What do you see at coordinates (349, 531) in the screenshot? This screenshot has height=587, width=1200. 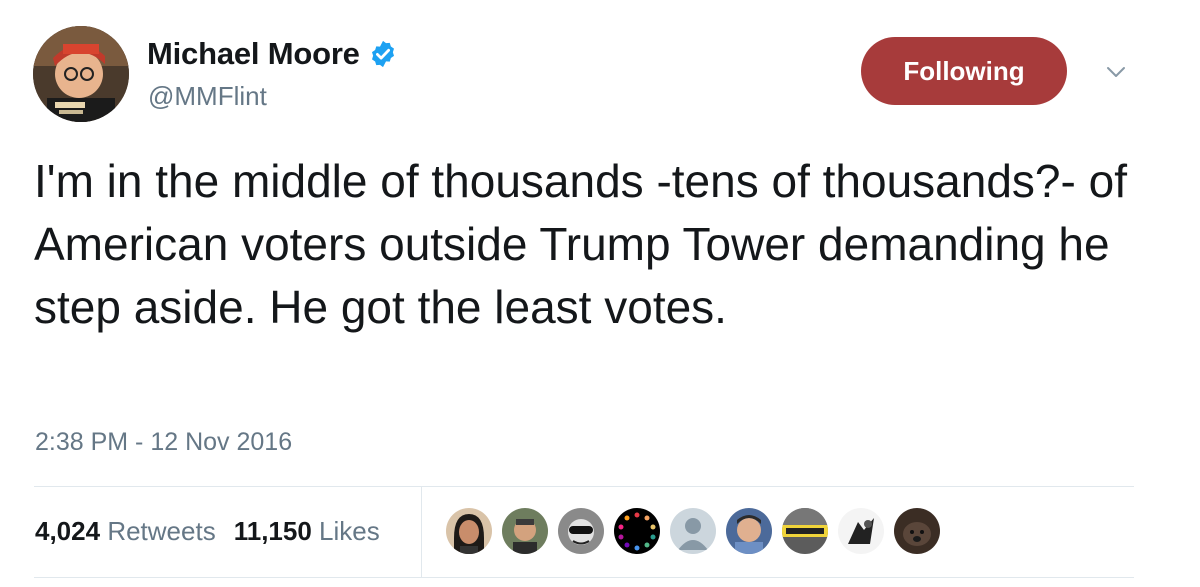 I see `likes-label: Likes` at bounding box center [349, 531].